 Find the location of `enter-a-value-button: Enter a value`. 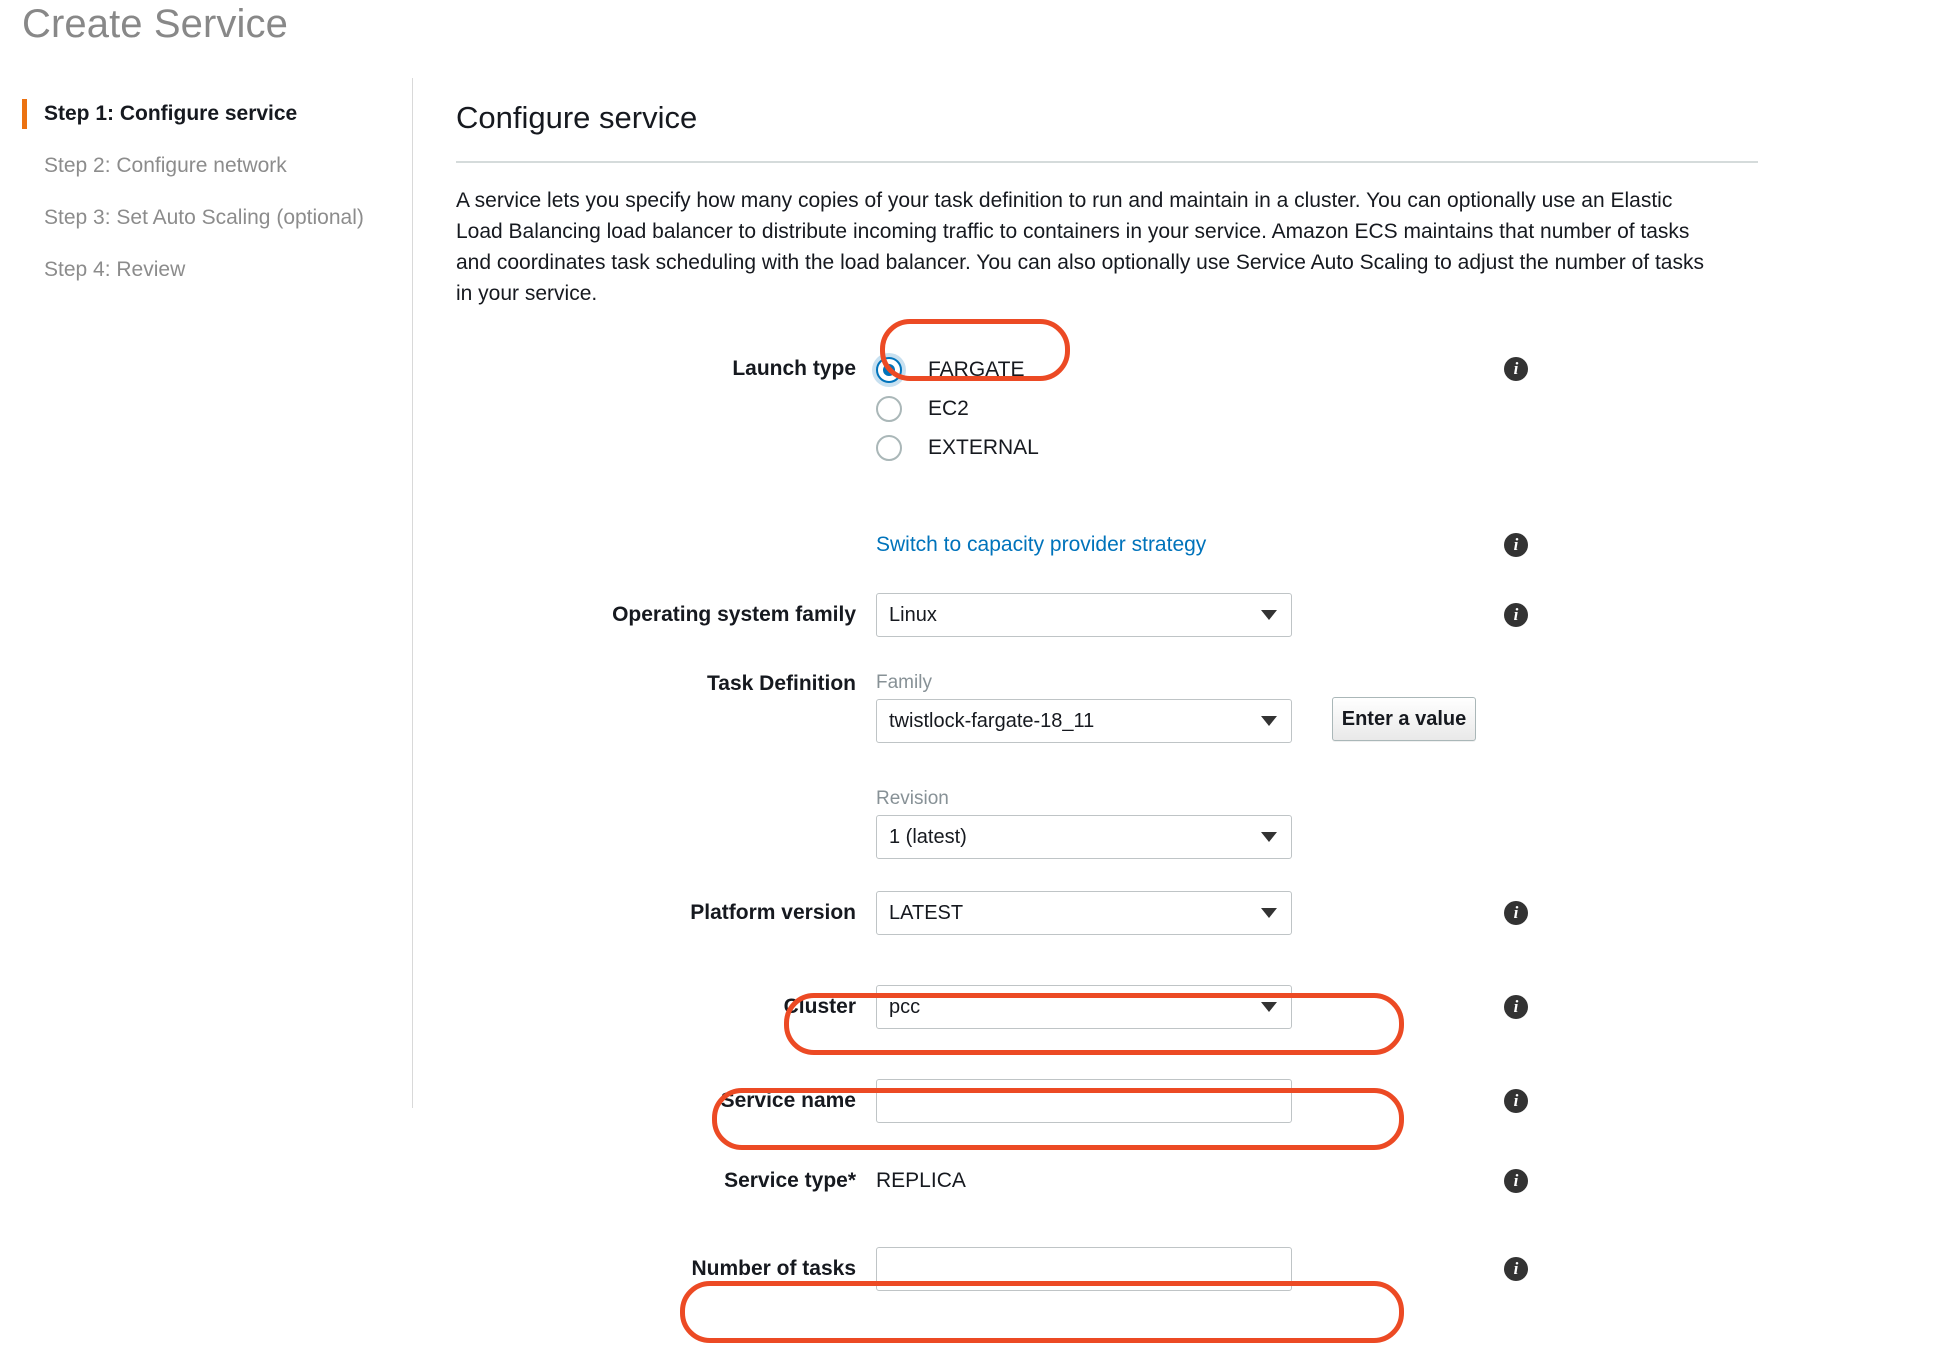

enter-a-value-button: Enter a value is located at coordinates (1404, 719).